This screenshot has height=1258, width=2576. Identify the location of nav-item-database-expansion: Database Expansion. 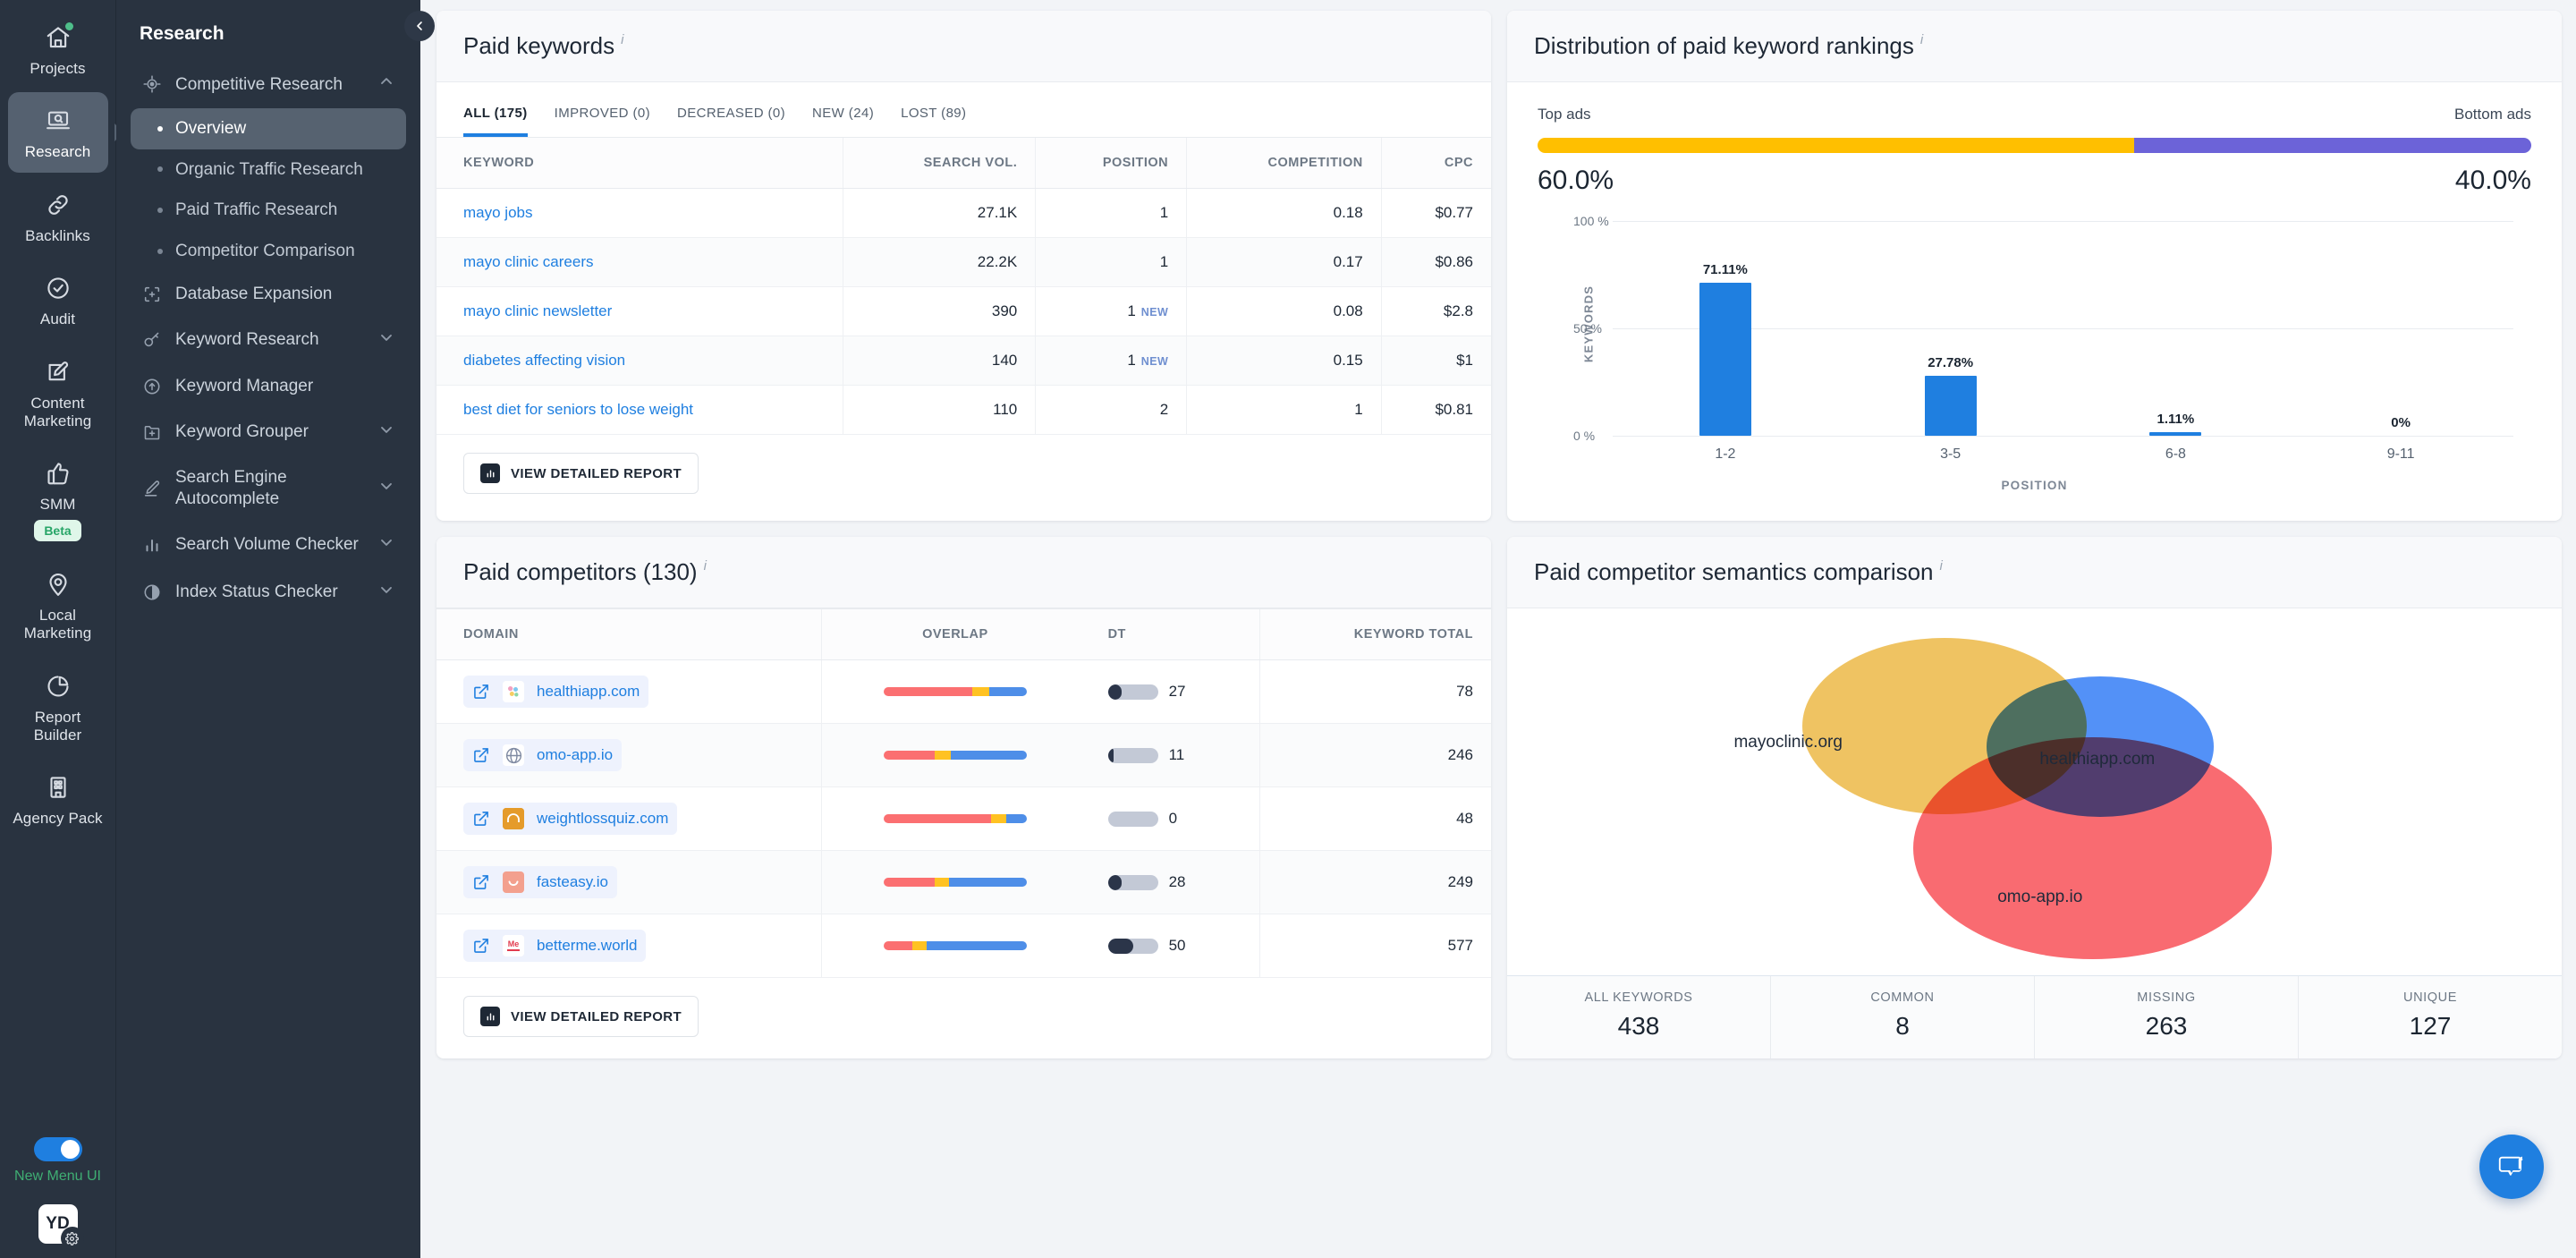
(268, 294).